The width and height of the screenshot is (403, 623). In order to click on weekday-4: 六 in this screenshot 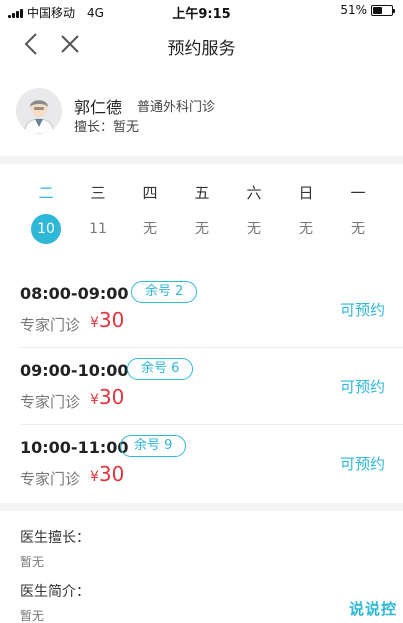, I will do `click(254, 192)`.